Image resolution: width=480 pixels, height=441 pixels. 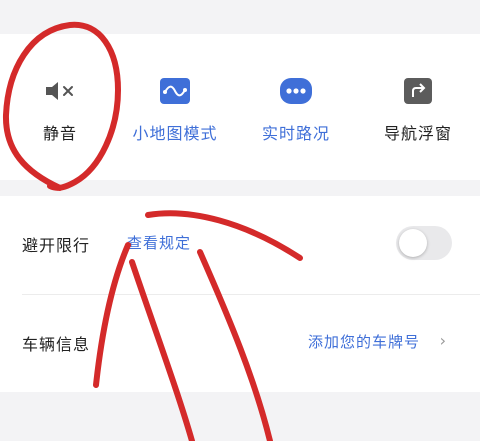 I want to click on floating-window-label: 导航浮窗, so click(x=417, y=133).